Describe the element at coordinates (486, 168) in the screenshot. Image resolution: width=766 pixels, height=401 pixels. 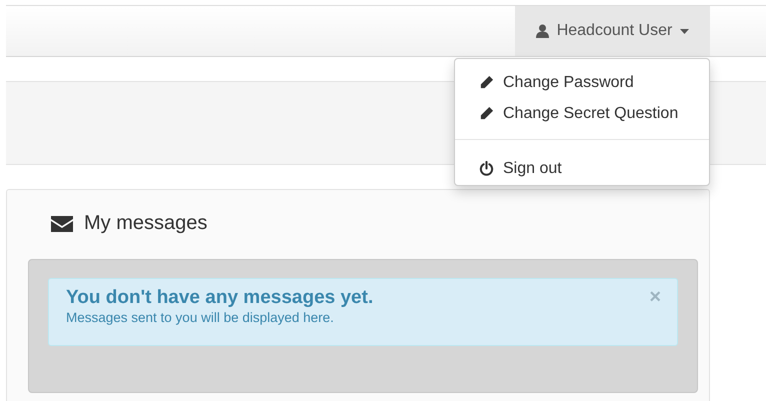
I see `power-icon` at that location.